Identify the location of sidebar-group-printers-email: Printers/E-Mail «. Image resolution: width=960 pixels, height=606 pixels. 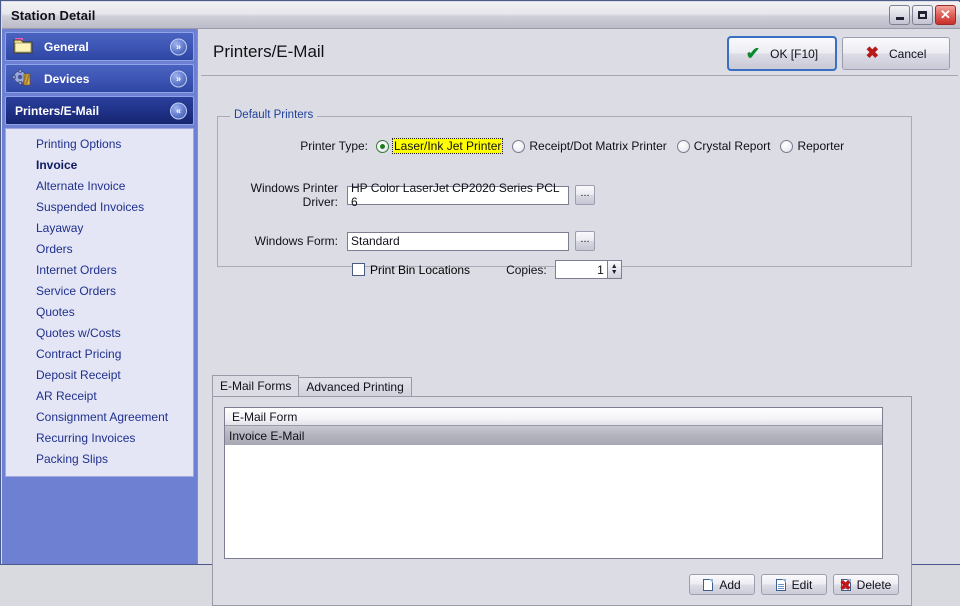
(99, 110).